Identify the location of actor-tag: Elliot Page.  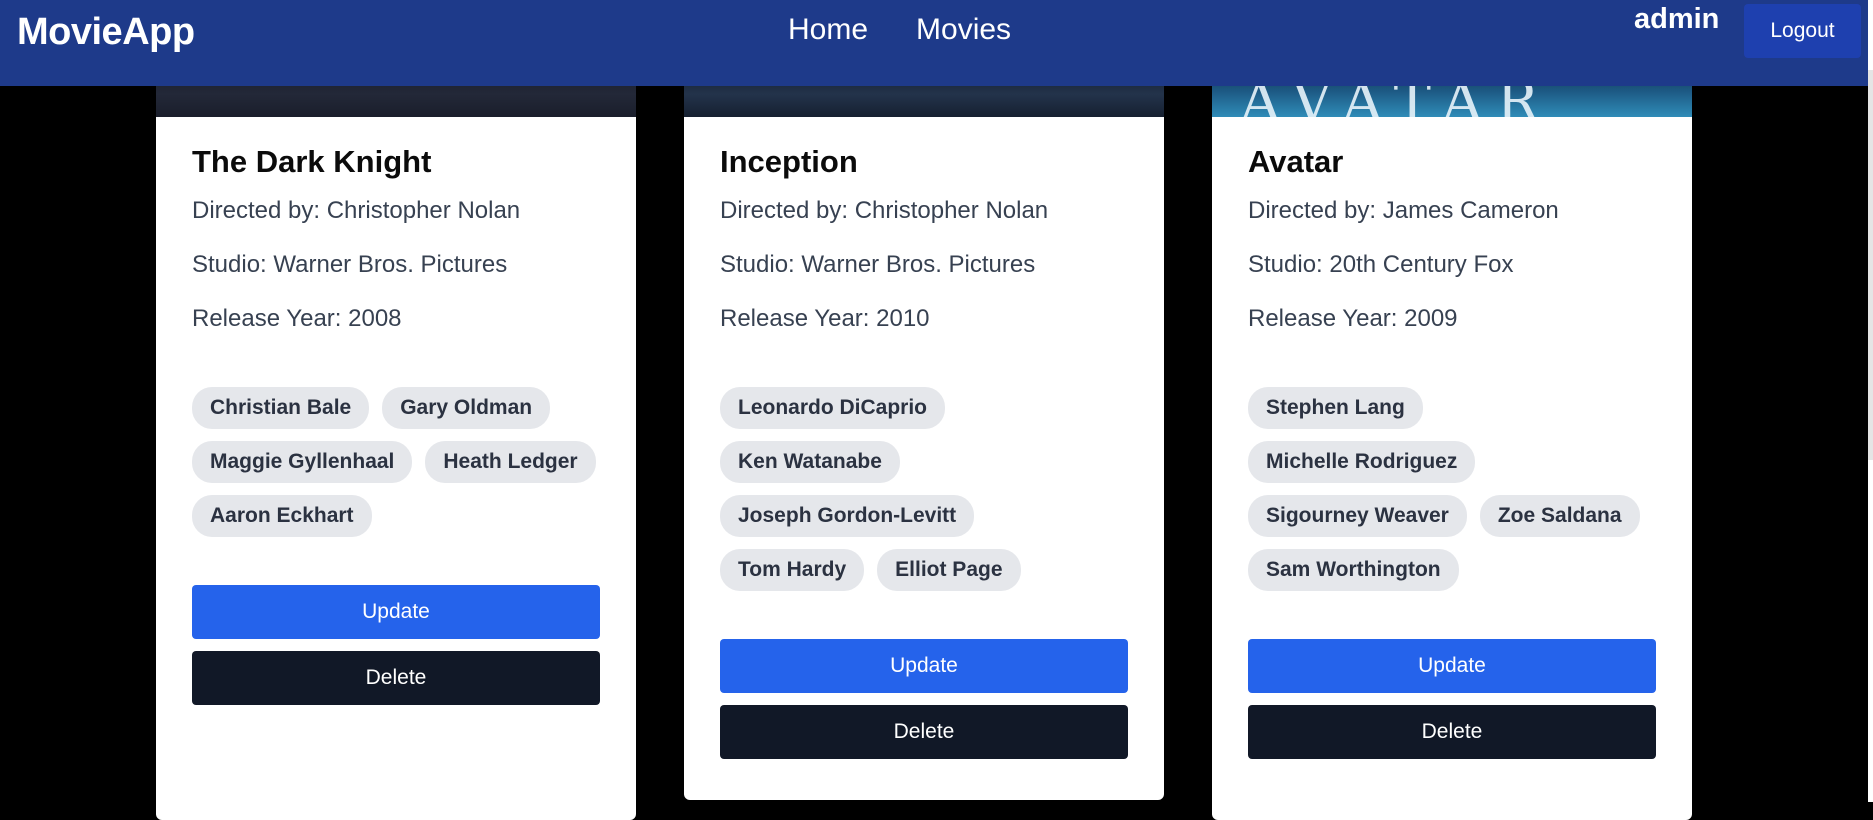
(949, 569).